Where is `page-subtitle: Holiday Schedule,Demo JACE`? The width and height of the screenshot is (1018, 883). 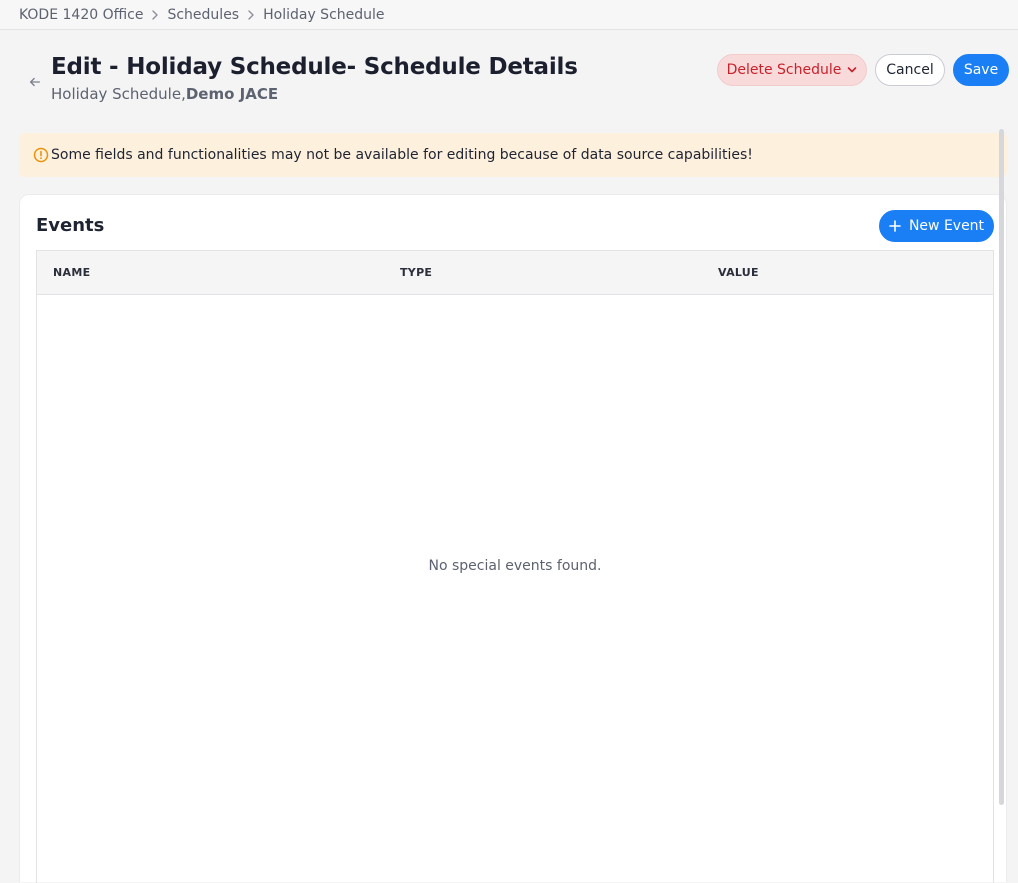
page-subtitle: Holiday Schedule,Demo JACE is located at coordinates (164, 94).